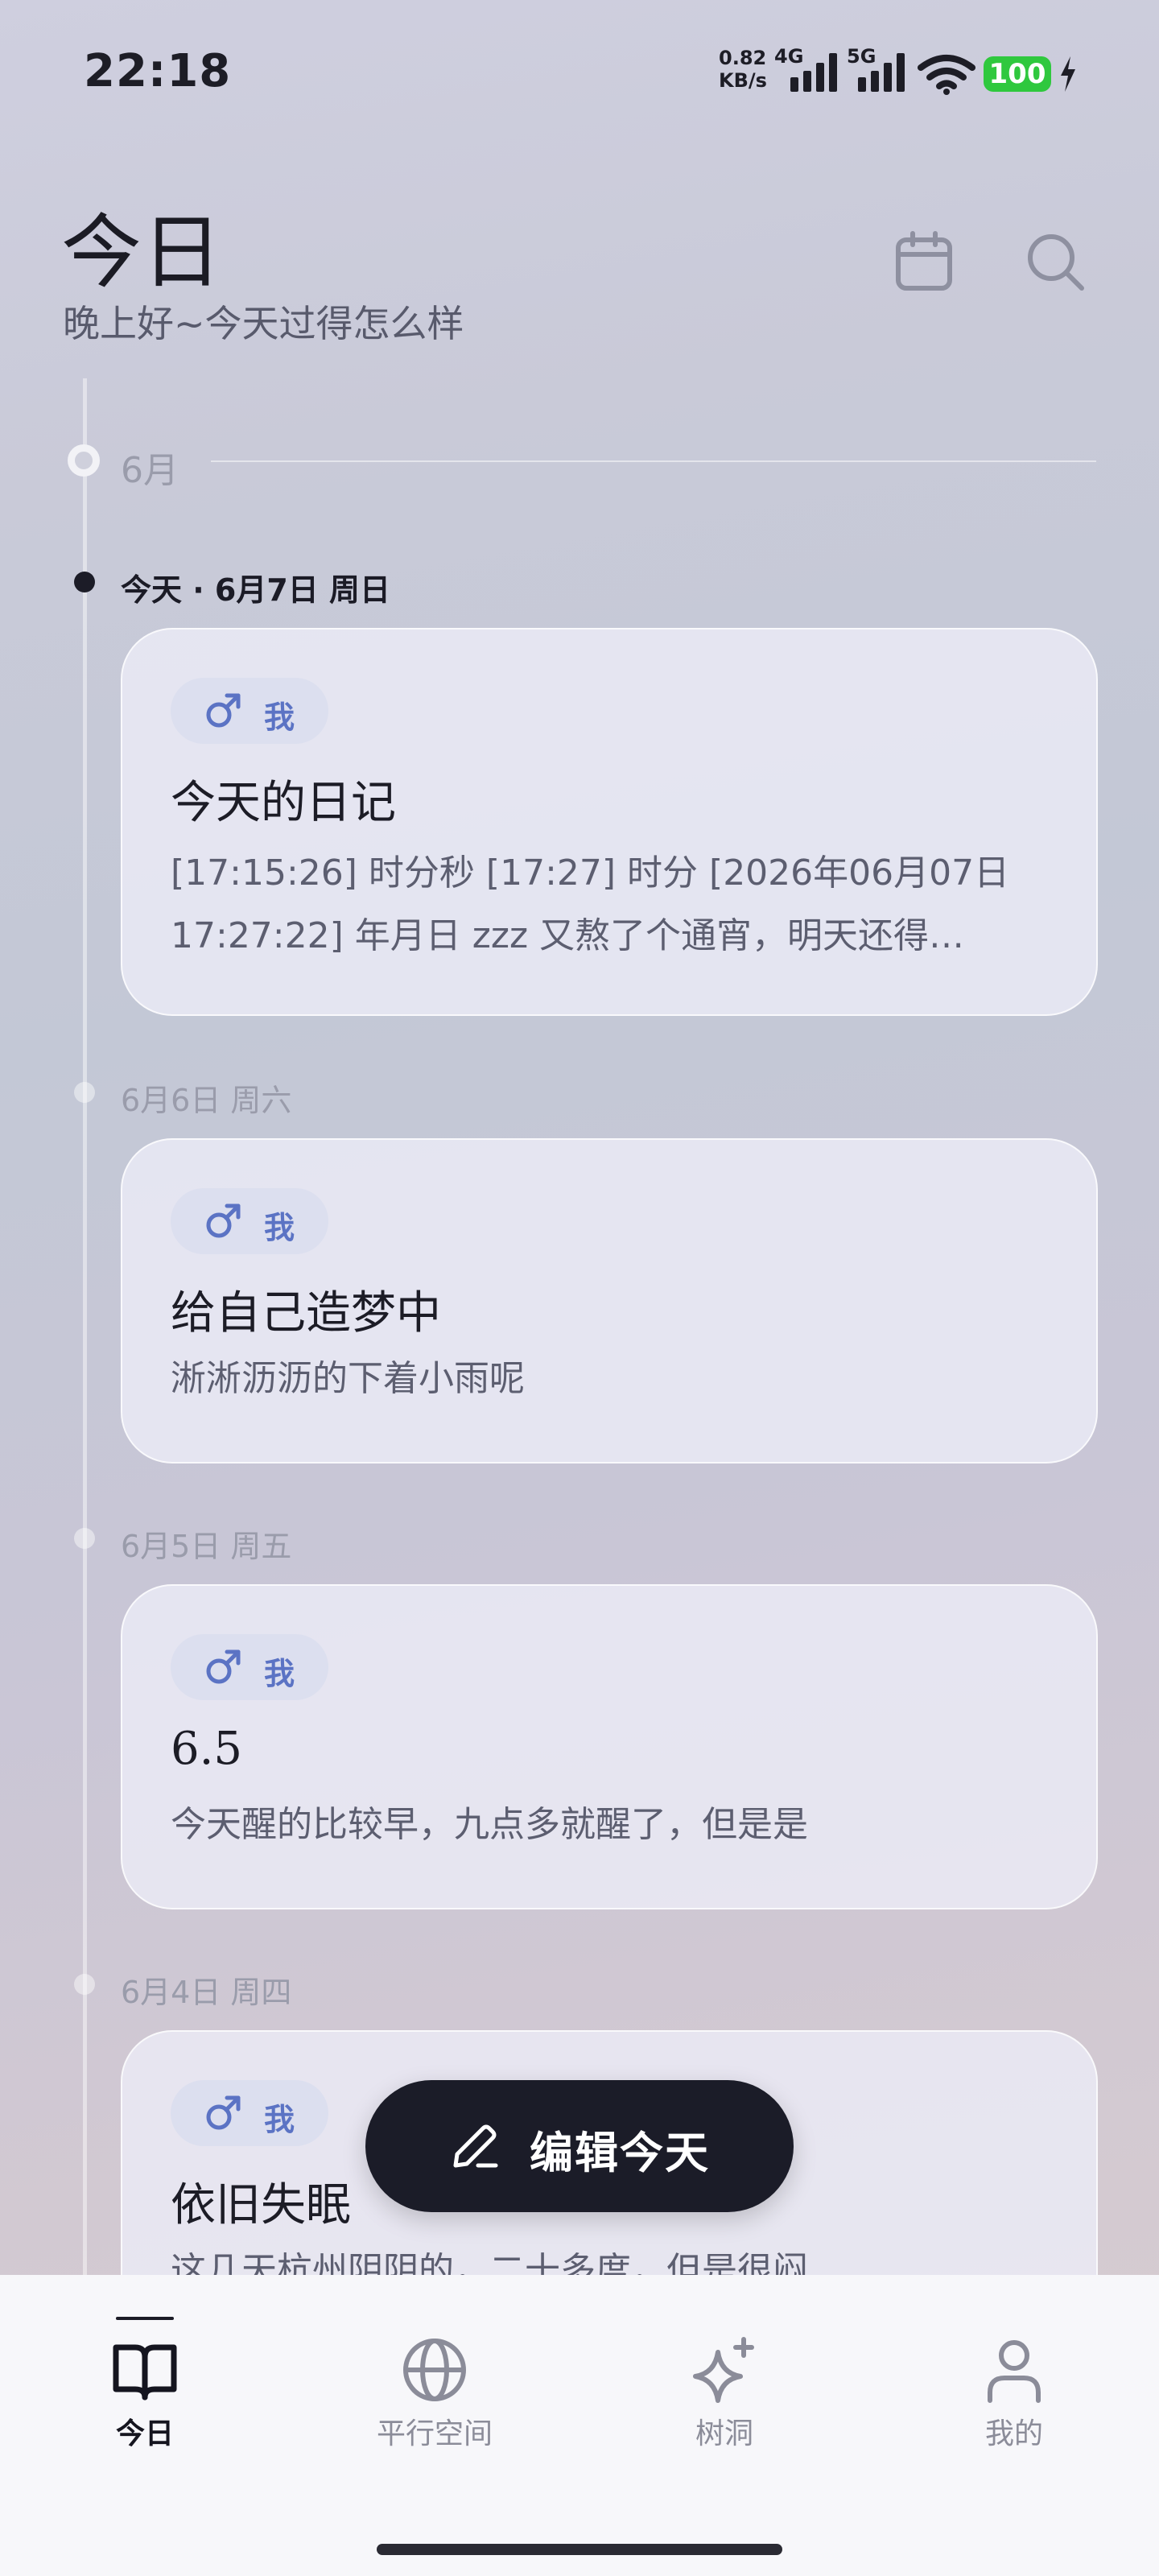  Describe the element at coordinates (946, 75) in the screenshot. I see `wifi-icon` at that location.